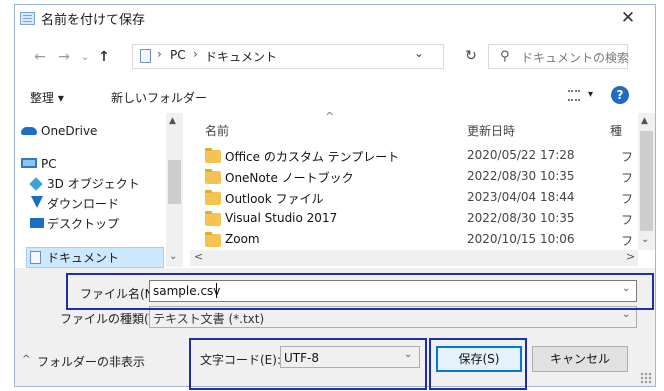 This screenshot has width=664, height=391. Describe the element at coordinates (26, 359) in the screenshot. I see `hide-folders-chevron-icon: ^` at that location.